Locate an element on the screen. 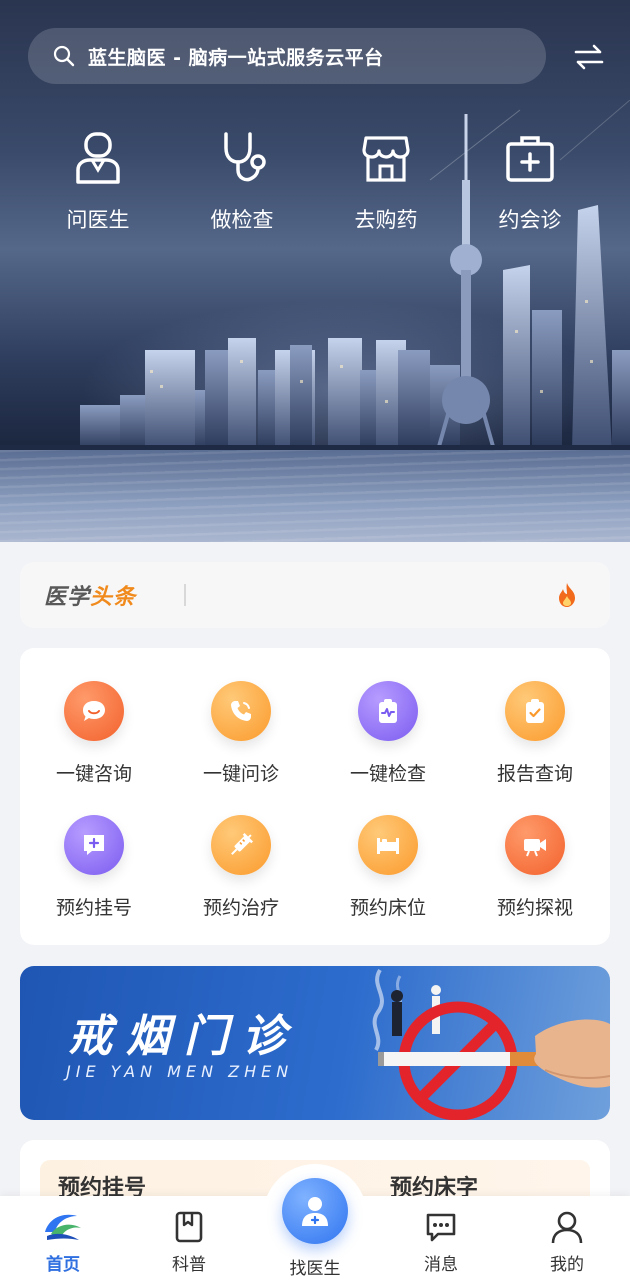 The width and height of the screenshot is (630, 1280). banner-subtitle: JIE YAN MEN ZHEN is located at coordinates (180, 1071).